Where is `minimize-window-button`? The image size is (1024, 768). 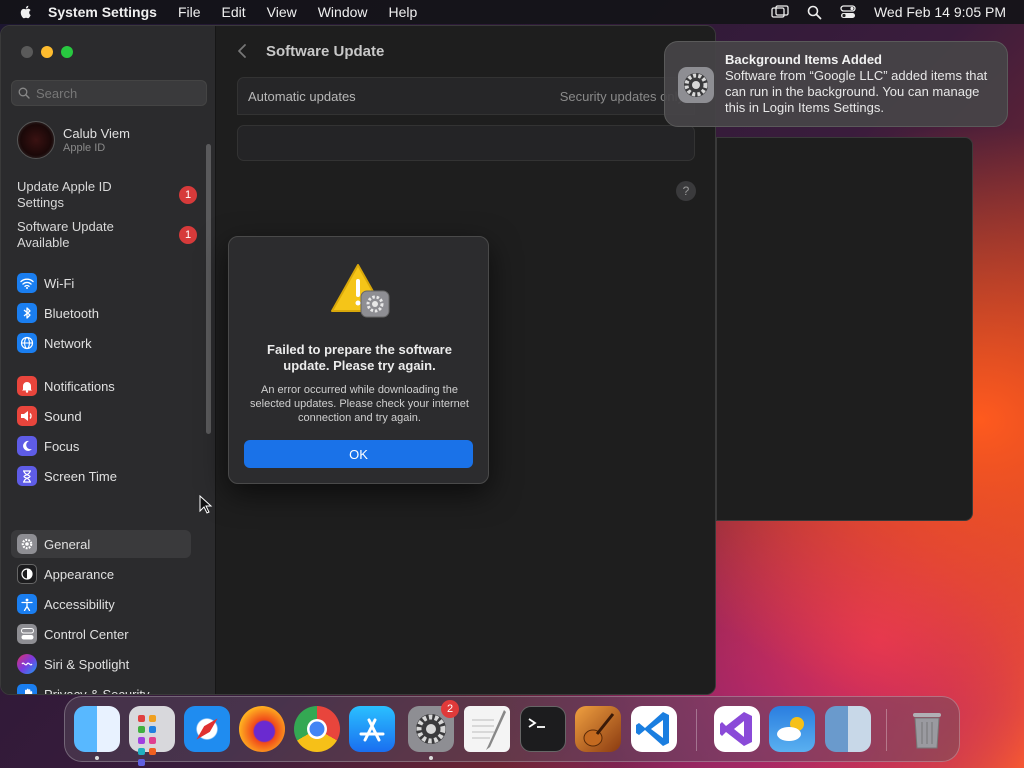
minimize-window-button is located at coordinates (47, 52).